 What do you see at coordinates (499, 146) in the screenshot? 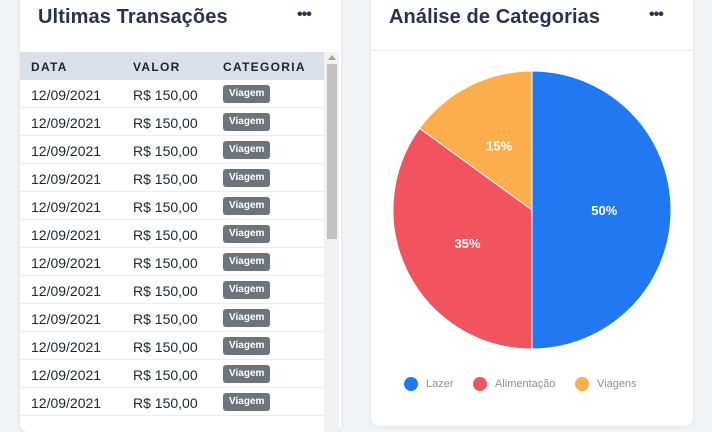
I see `pie-value-label: 15%` at bounding box center [499, 146].